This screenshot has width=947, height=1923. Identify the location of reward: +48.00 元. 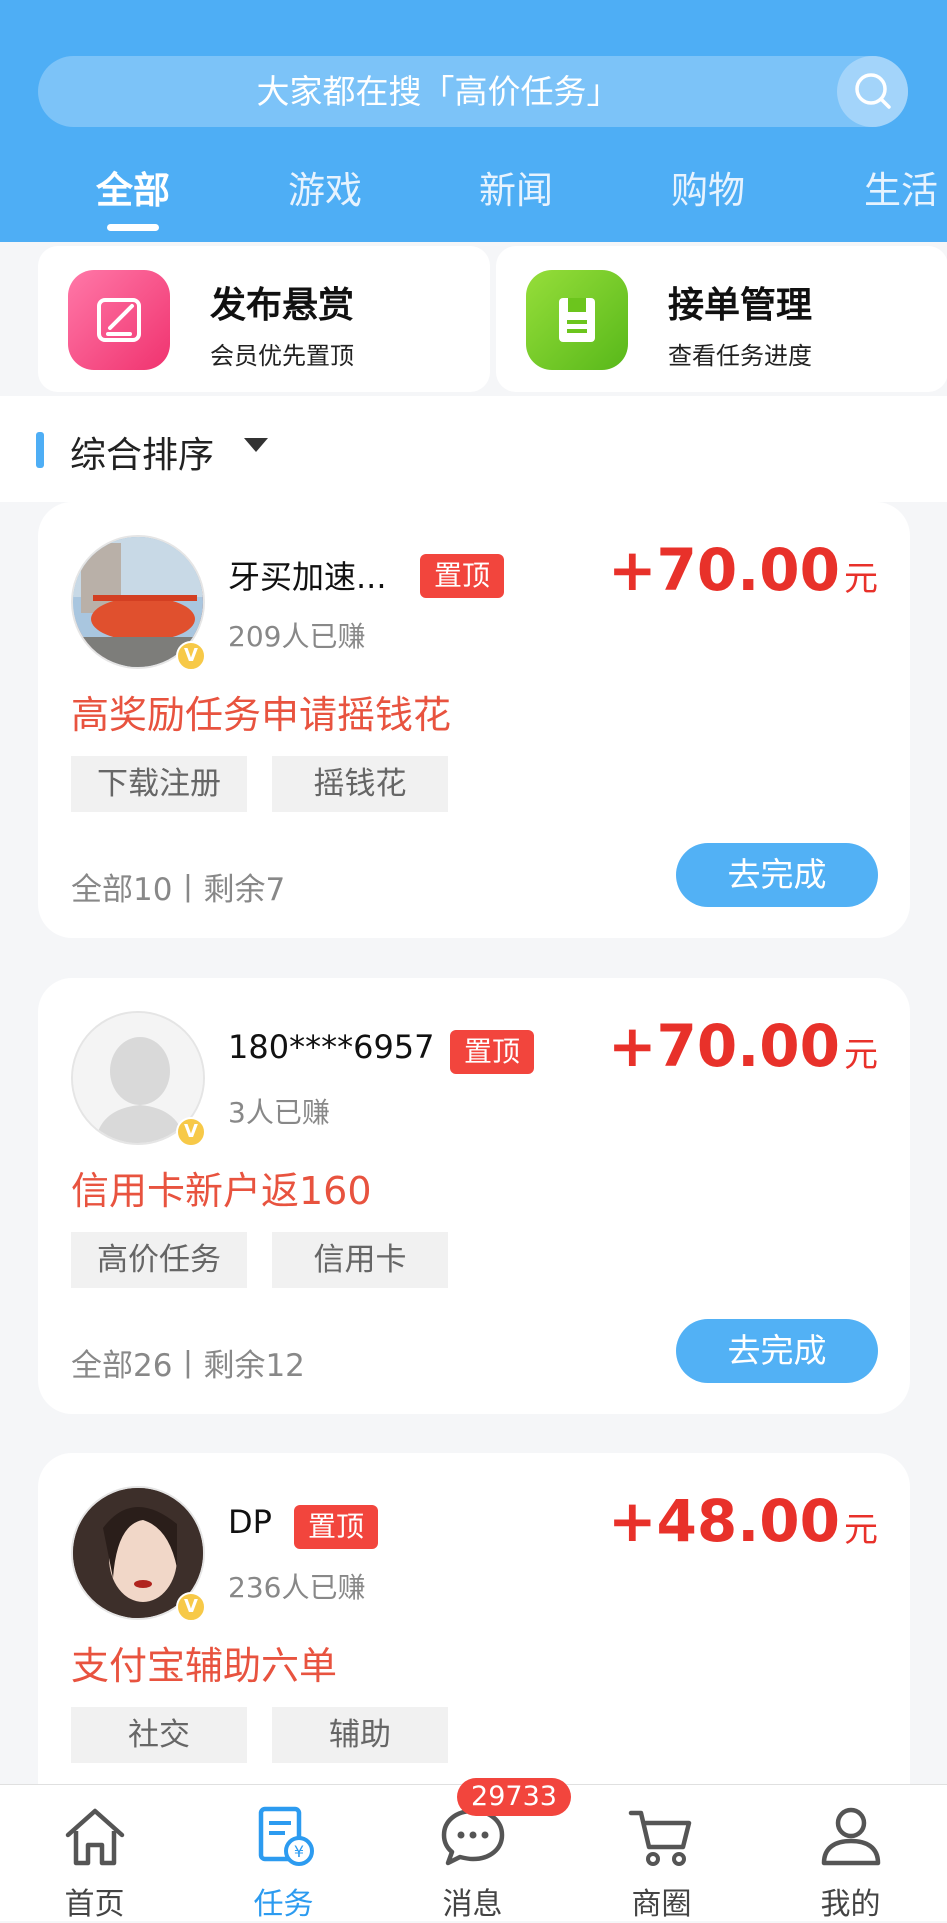
(743, 1521).